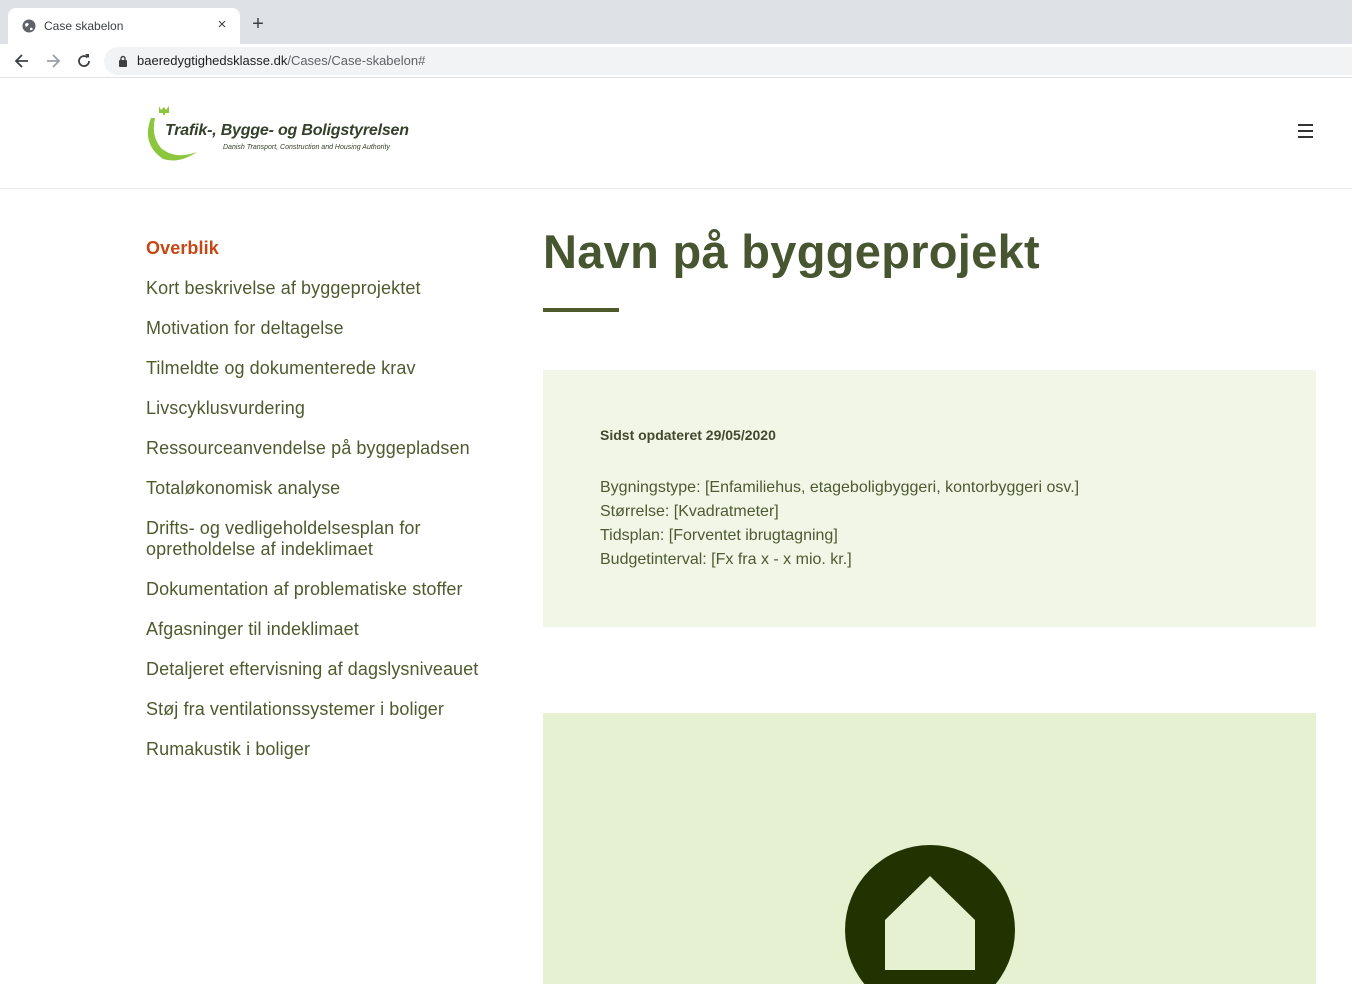 Image resolution: width=1352 pixels, height=984 pixels. What do you see at coordinates (689, 511) in the screenshot?
I see `detail-stoerrelse: Størrelse: [Kvadratmeter]` at bounding box center [689, 511].